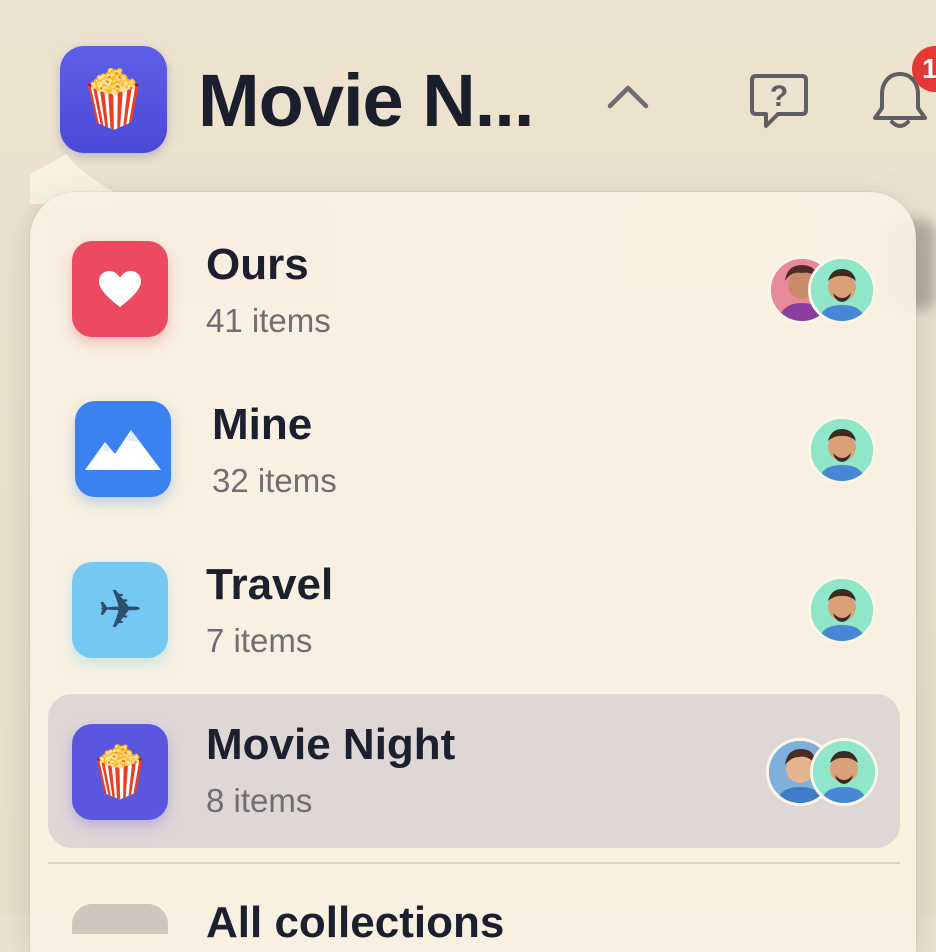 The height and width of the screenshot is (952, 936). What do you see at coordinates (120, 289) in the screenshot?
I see `heart-icon` at bounding box center [120, 289].